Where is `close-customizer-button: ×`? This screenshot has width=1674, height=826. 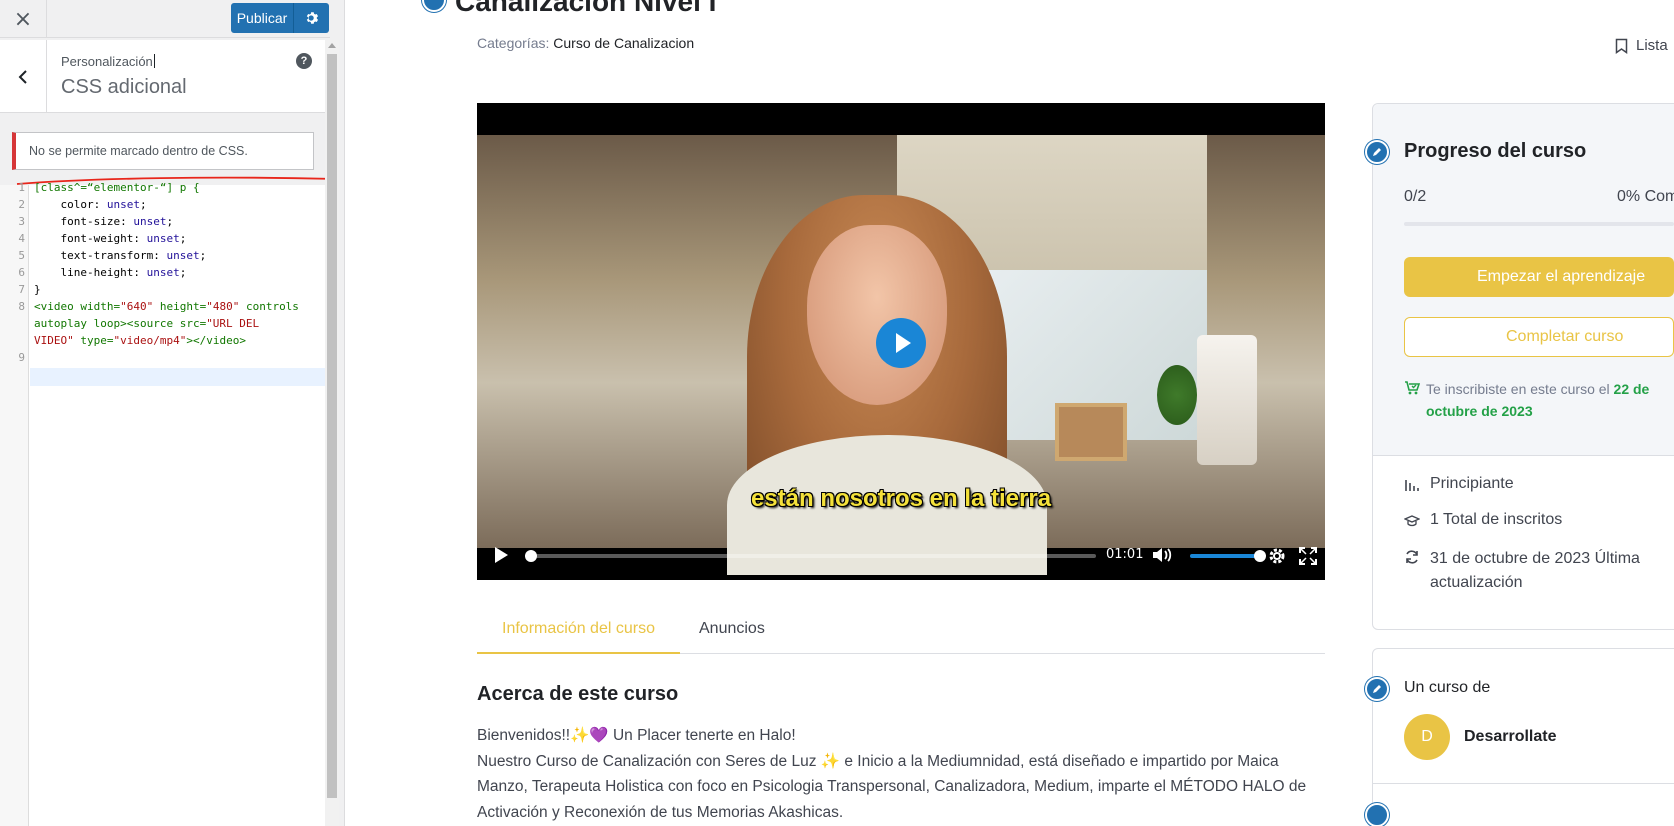
close-customizer-button: × is located at coordinates (23, 19).